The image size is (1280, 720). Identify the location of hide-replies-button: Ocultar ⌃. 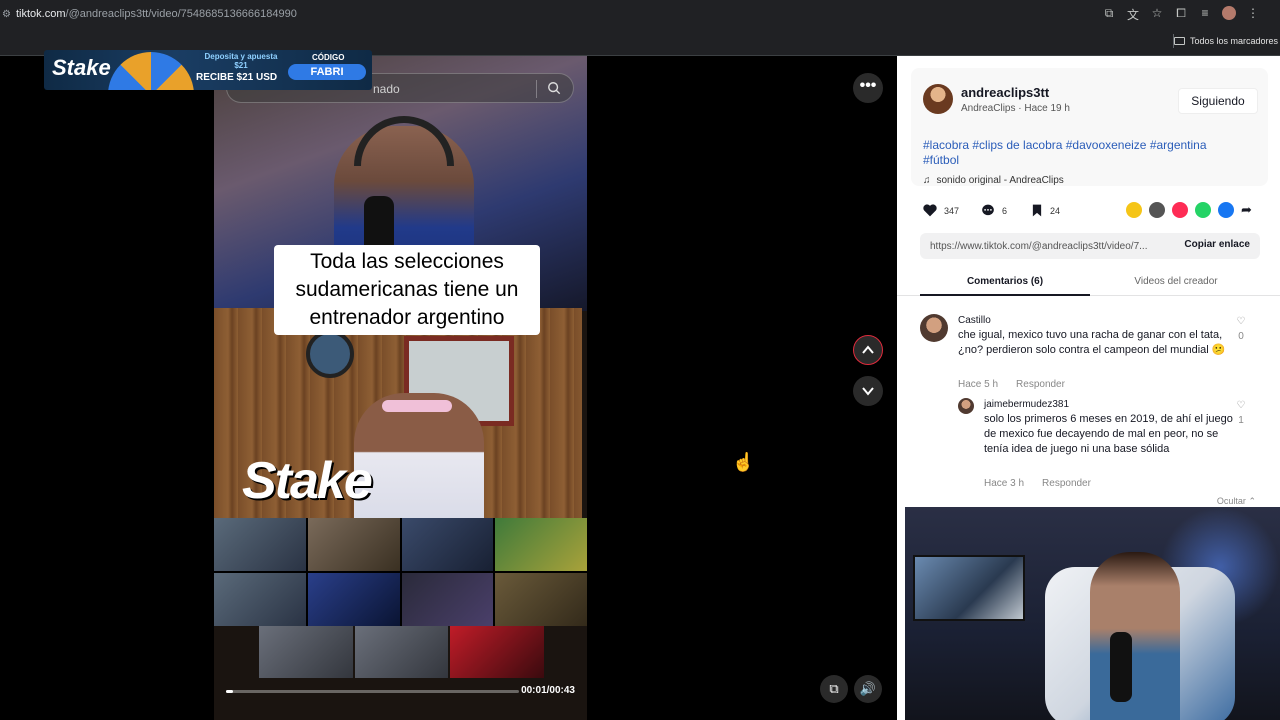
(1236, 501).